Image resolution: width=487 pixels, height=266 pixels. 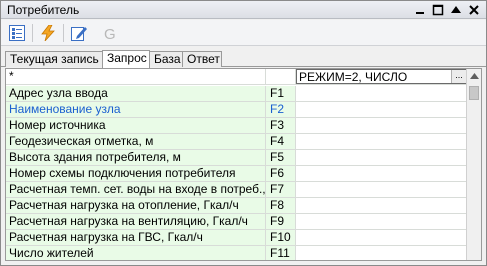 I want to click on title-bar: Потребитель, so click(x=243, y=10).